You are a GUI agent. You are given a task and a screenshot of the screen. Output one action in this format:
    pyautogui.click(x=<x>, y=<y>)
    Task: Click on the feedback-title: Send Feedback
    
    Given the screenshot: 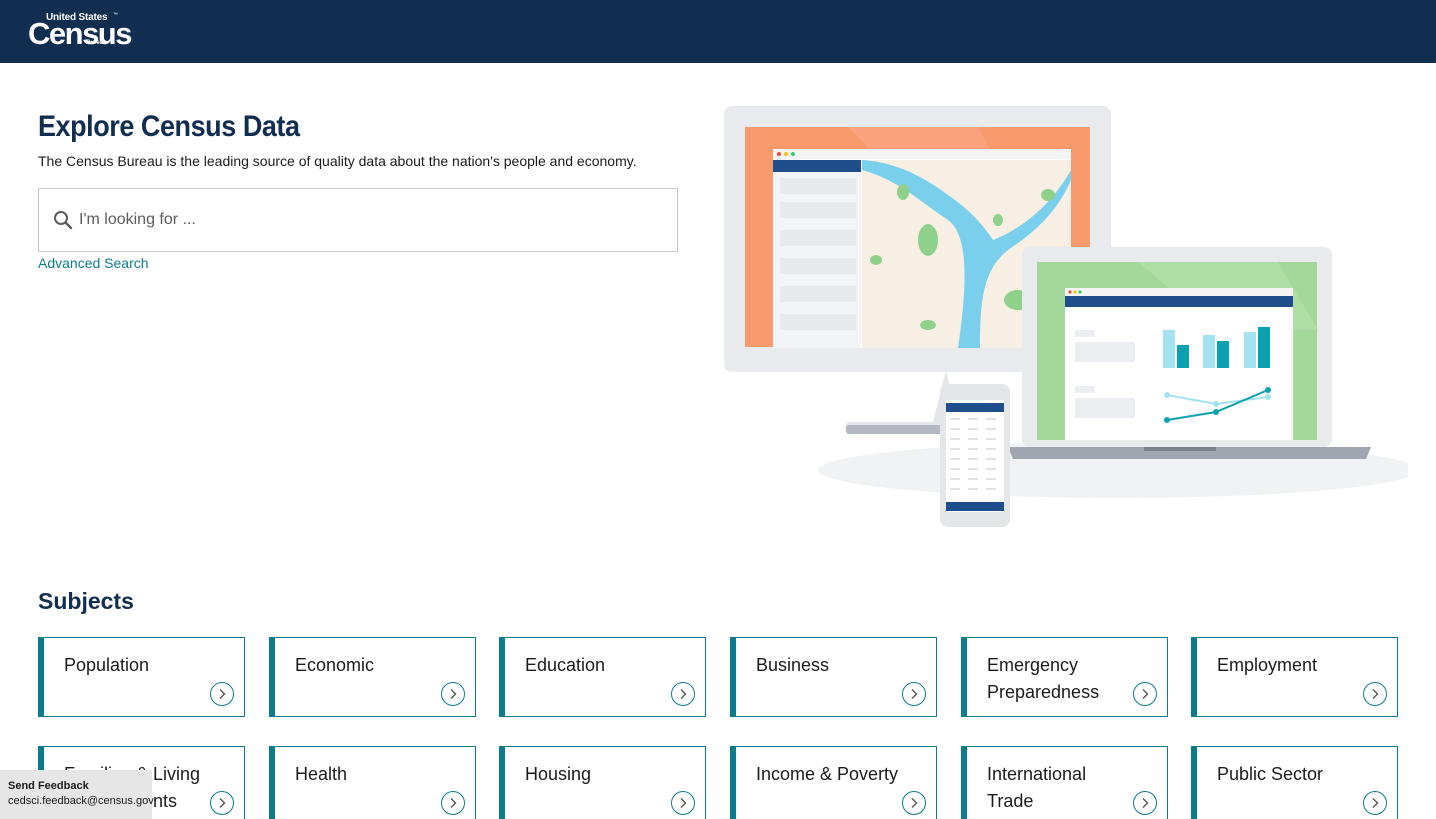 What is the action you would take?
    pyautogui.click(x=48, y=786)
    